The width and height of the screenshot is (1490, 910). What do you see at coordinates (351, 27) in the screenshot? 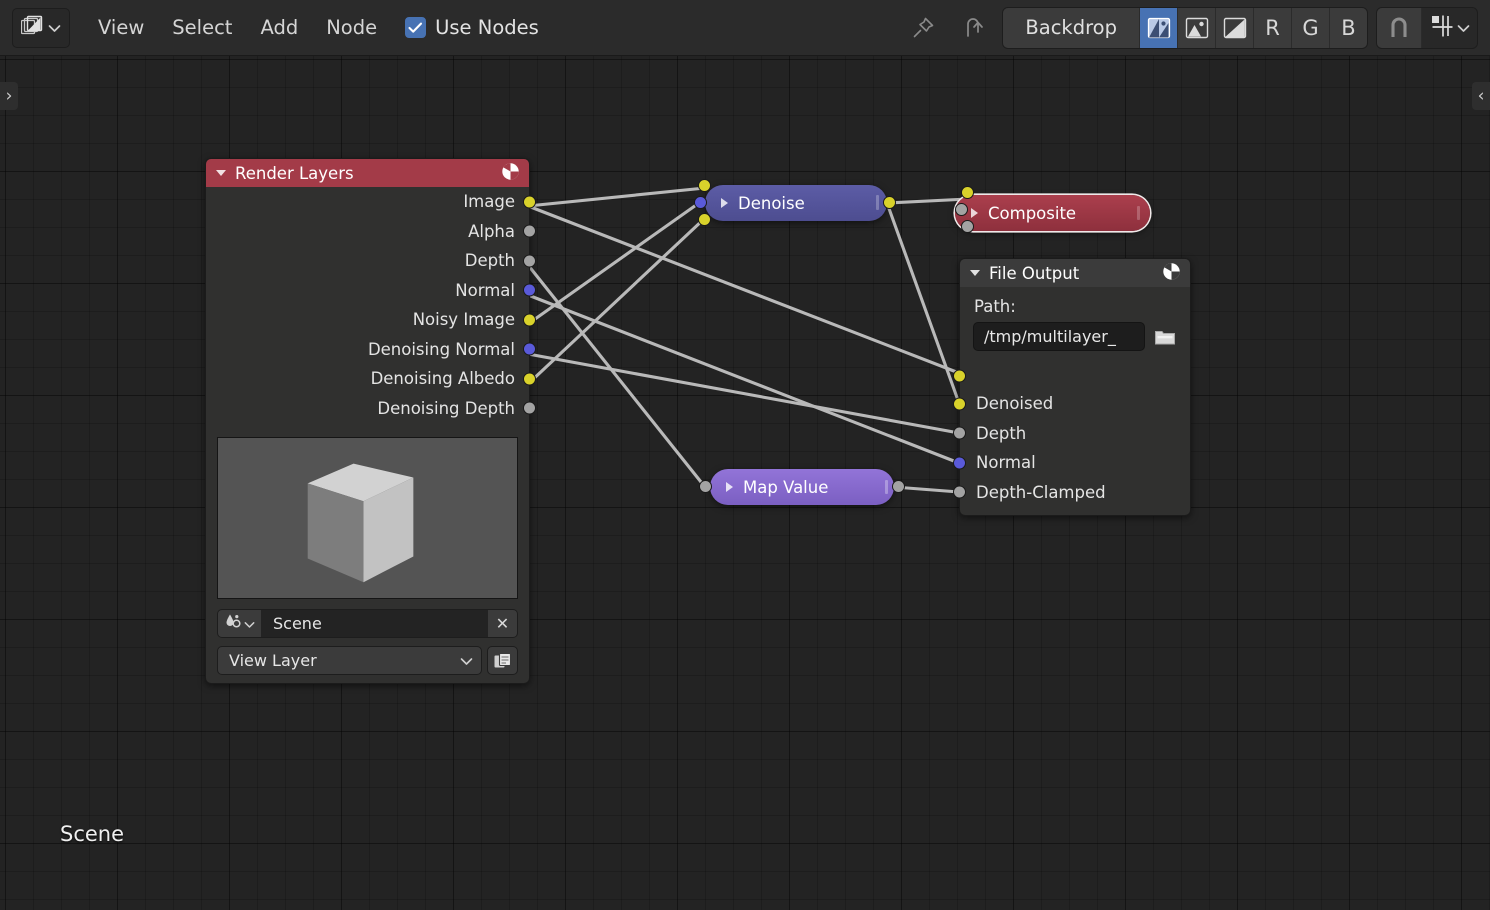
I see `menu-node: Node` at bounding box center [351, 27].